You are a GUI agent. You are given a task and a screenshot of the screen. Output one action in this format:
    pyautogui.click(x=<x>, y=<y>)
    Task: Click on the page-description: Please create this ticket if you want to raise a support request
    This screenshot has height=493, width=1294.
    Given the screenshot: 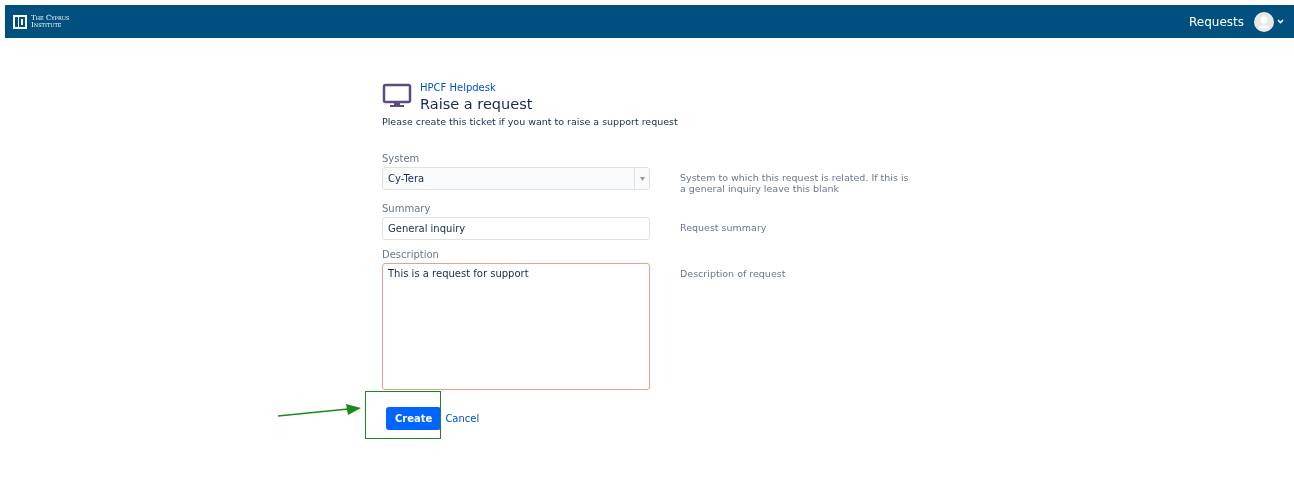 What is the action you would take?
    pyautogui.click(x=530, y=121)
    